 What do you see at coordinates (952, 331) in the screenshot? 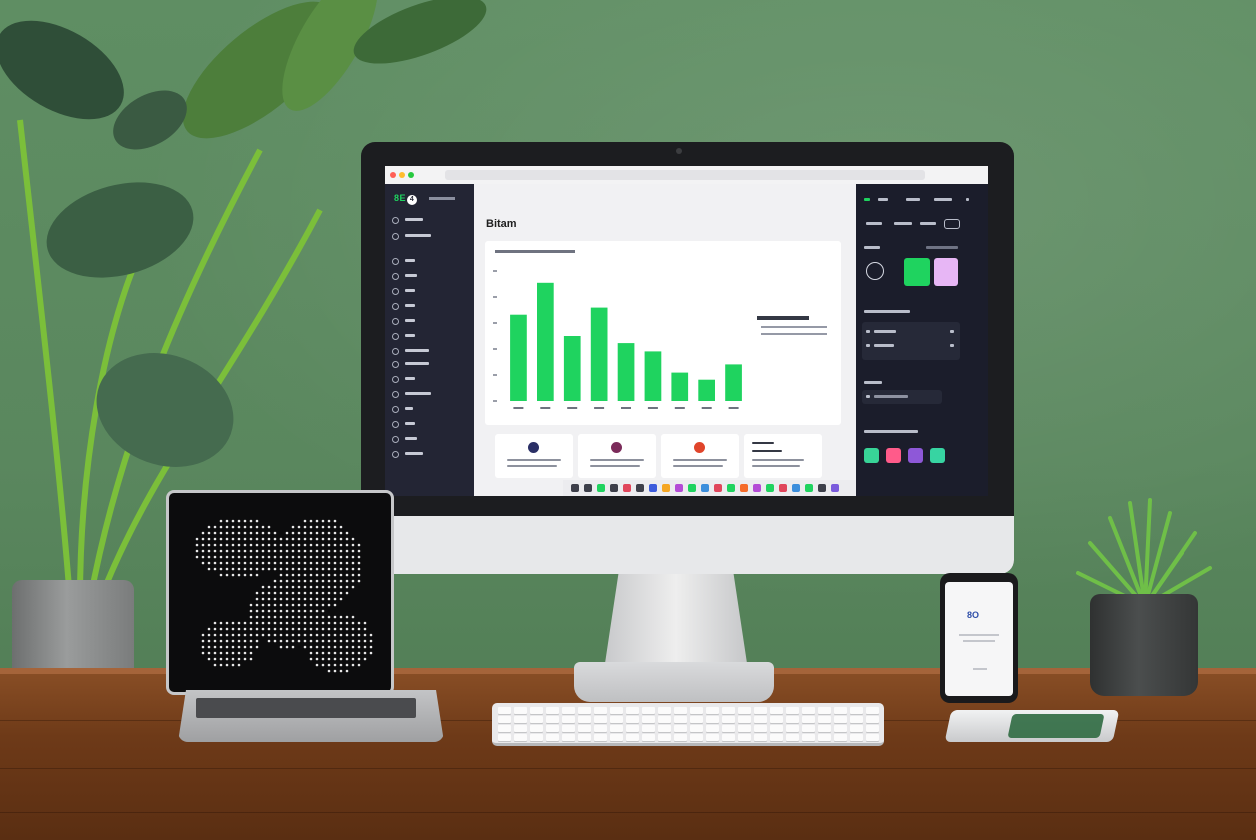
I see `chevron-right-icon` at bounding box center [952, 331].